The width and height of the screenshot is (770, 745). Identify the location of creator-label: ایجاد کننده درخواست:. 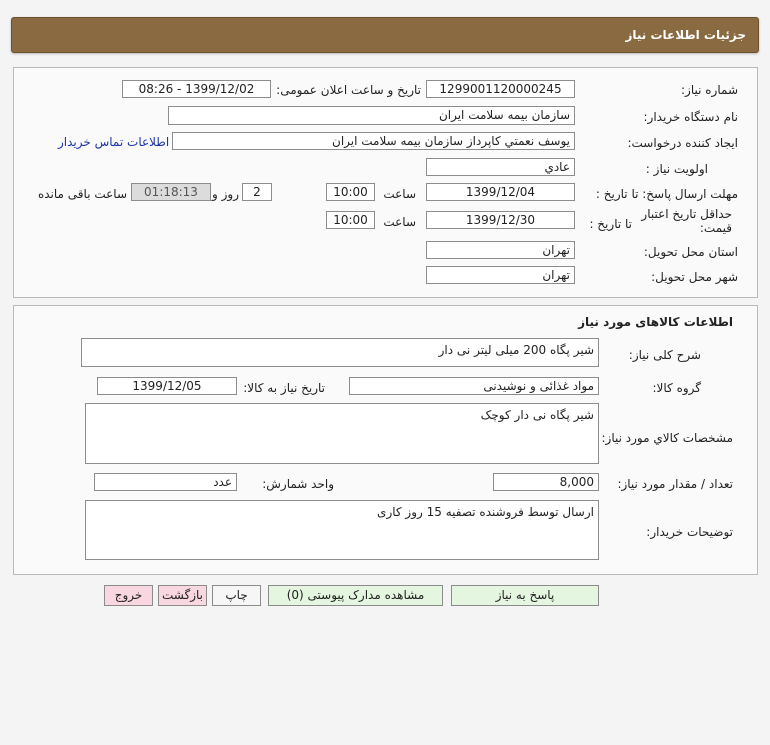
(682, 143).